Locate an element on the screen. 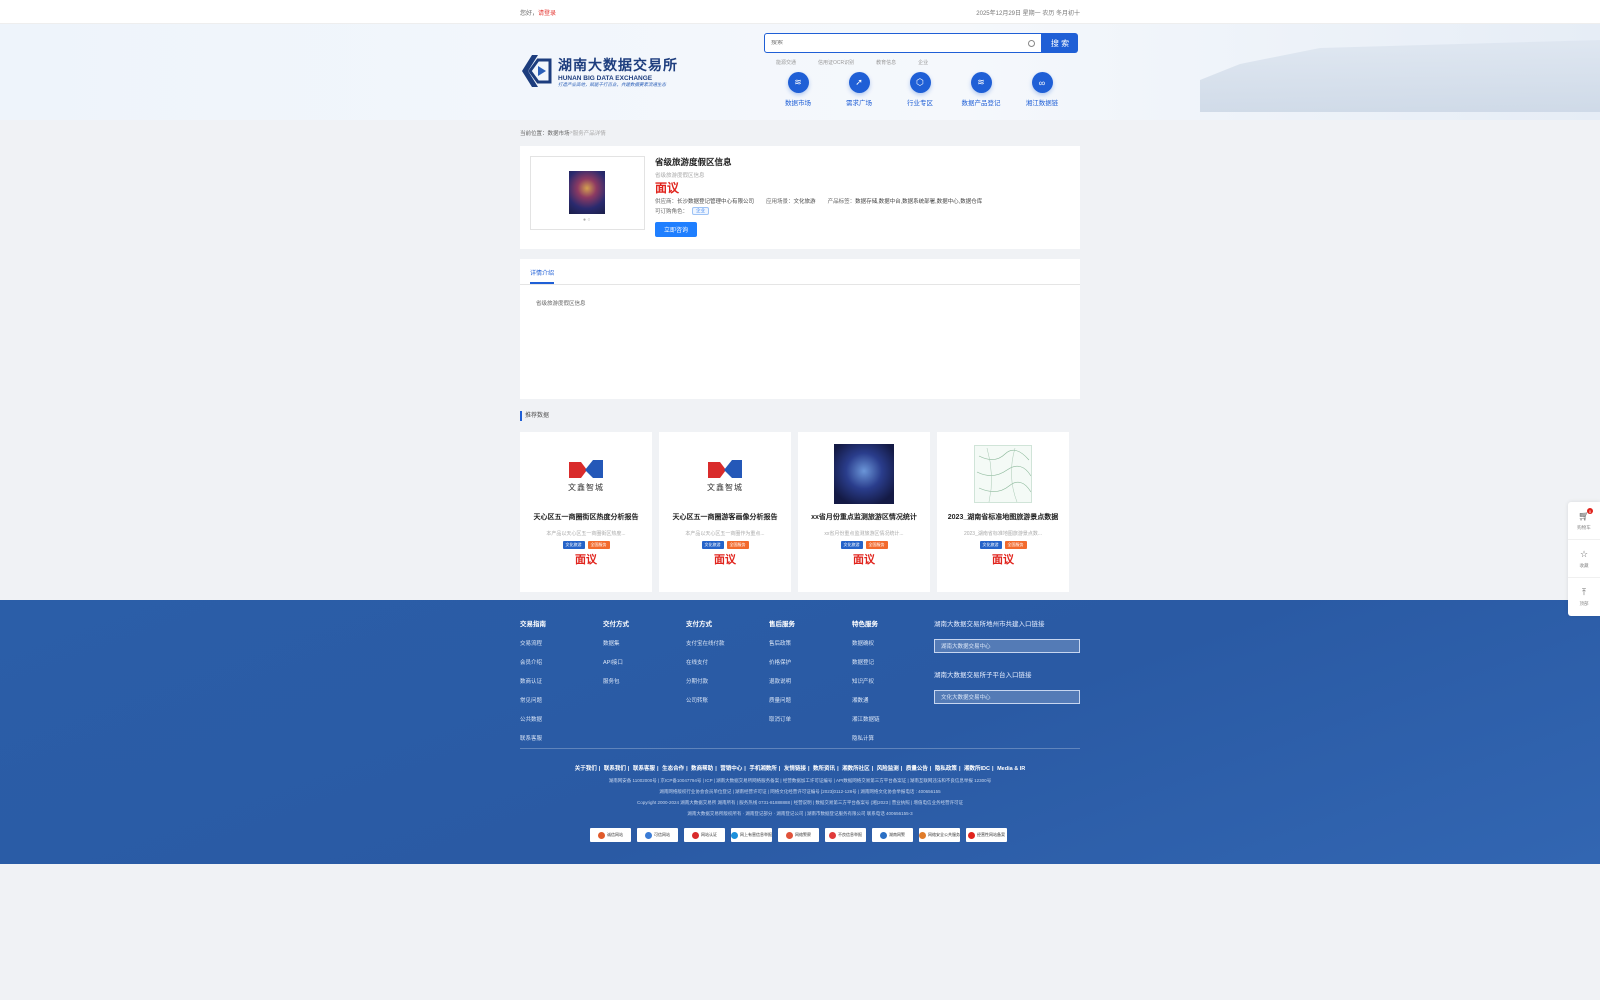 The width and height of the screenshot is (1600, 1000). trust-badge: 网站认证 is located at coordinates (704, 835).